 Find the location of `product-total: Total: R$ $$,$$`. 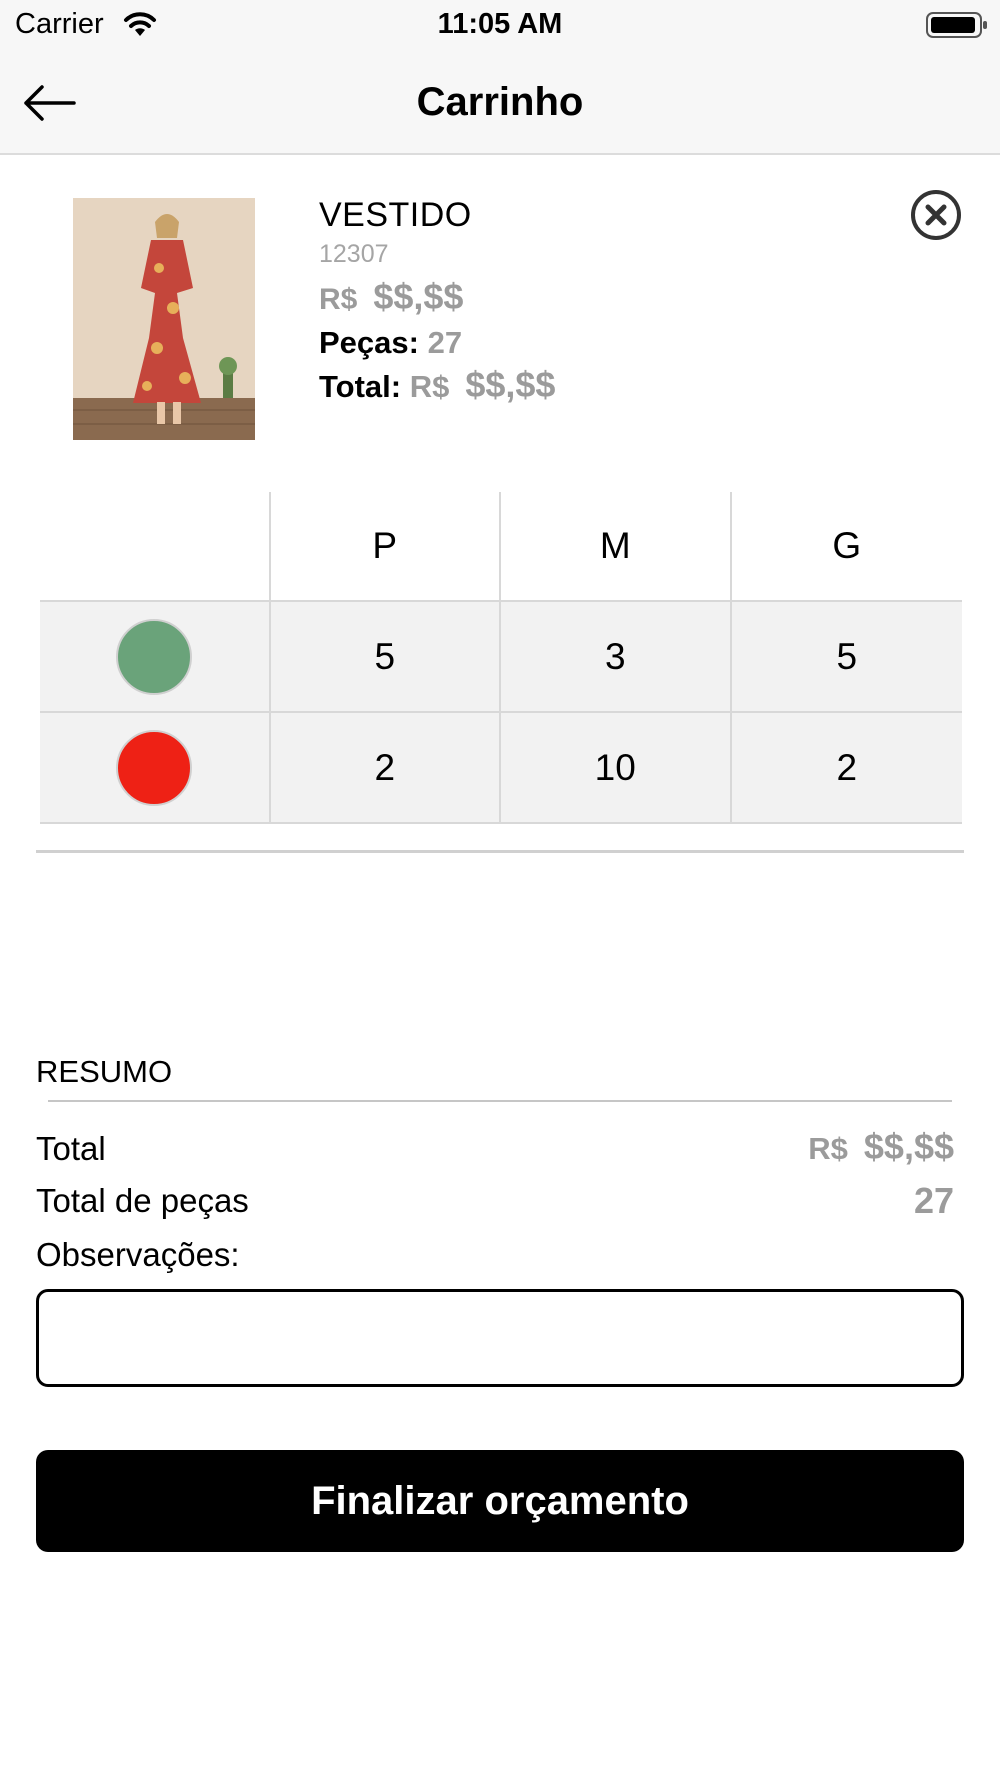

product-total: Total: R$ $$,$$ is located at coordinates (437, 385).